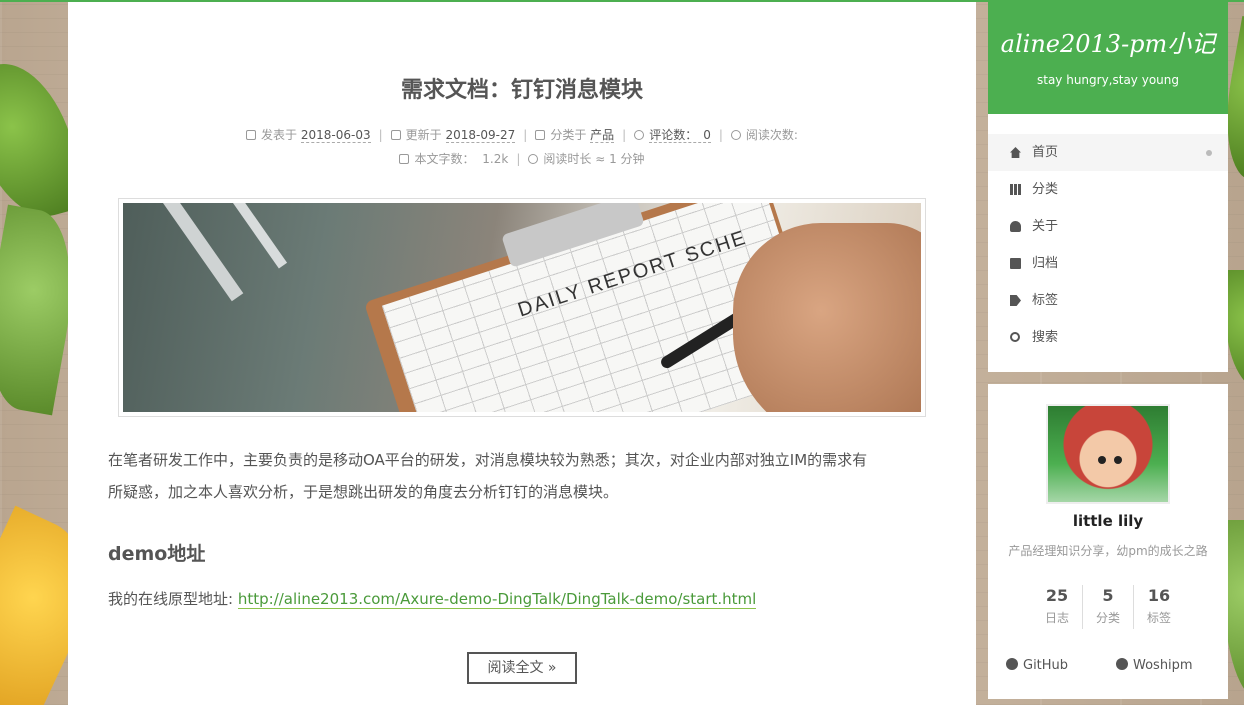 The height and width of the screenshot is (705, 1244). I want to click on woshipm-label: Woshipm, so click(1163, 665).